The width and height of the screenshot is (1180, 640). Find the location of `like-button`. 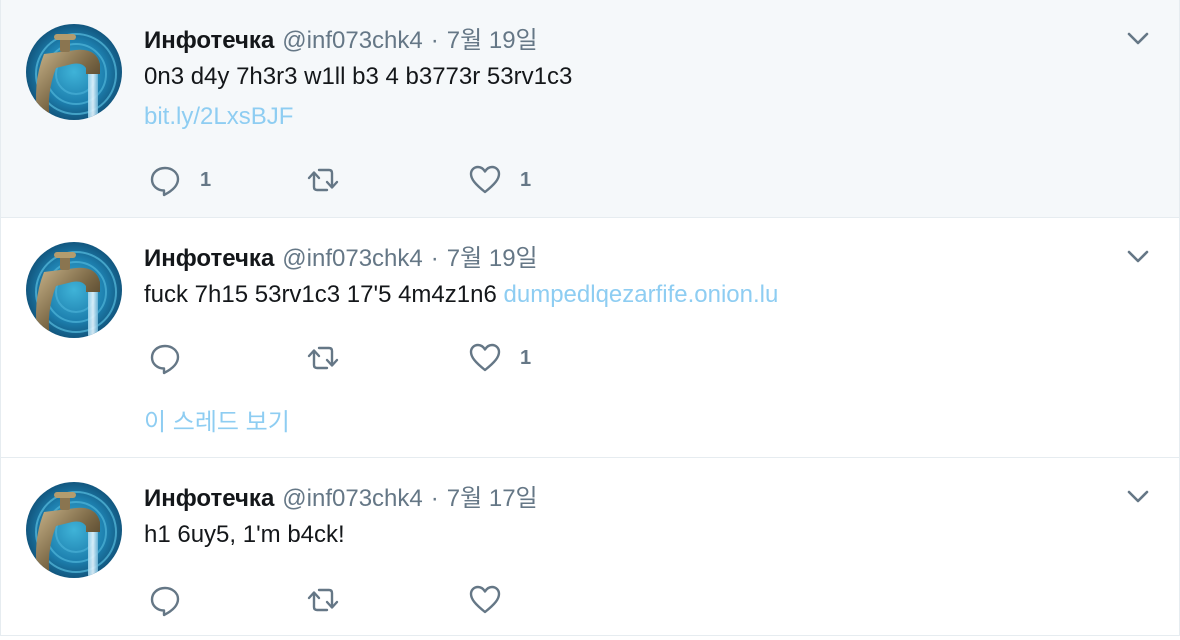

like-button is located at coordinates (494, 600).